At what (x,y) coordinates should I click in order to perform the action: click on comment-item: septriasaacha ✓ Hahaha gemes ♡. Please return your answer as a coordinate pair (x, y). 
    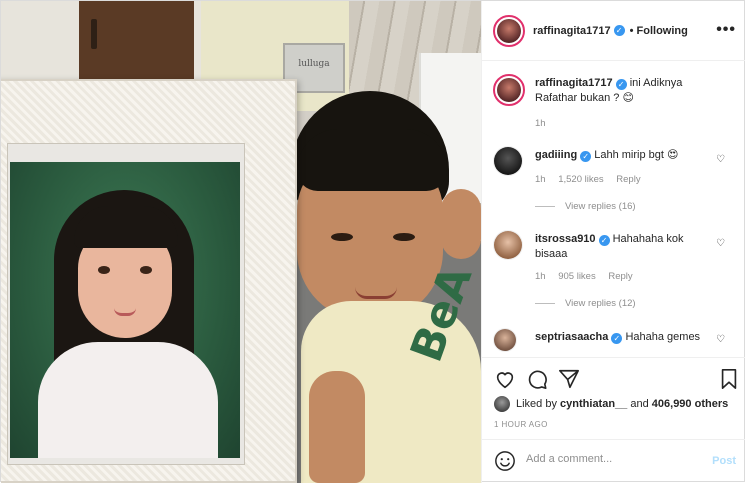
    Looking at the image, I should click on (616, 342).